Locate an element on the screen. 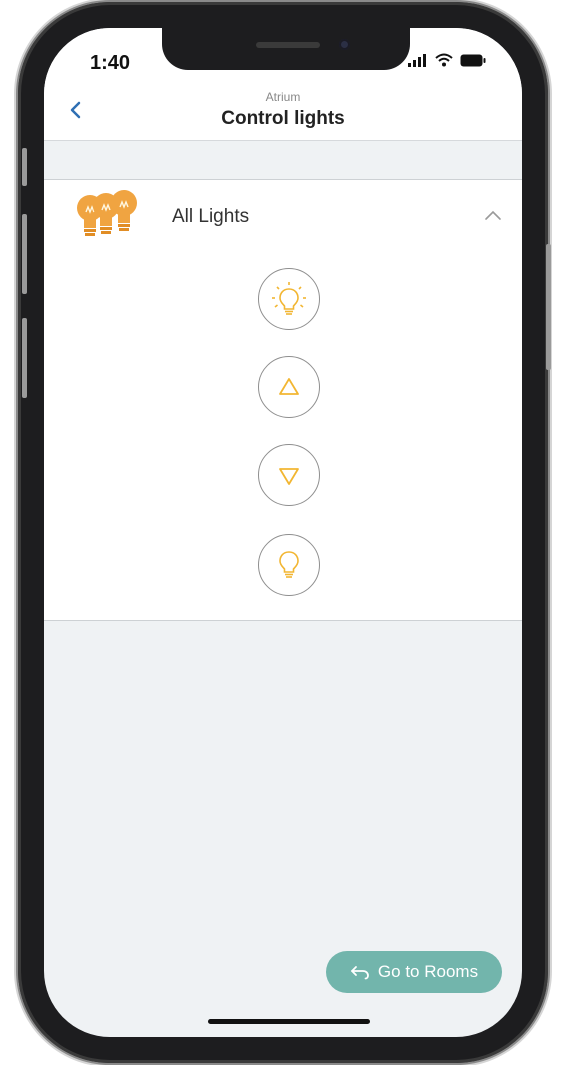 This screenshot has width=566, height=1065. collapse-toggle is located at coordinates (493, 216).